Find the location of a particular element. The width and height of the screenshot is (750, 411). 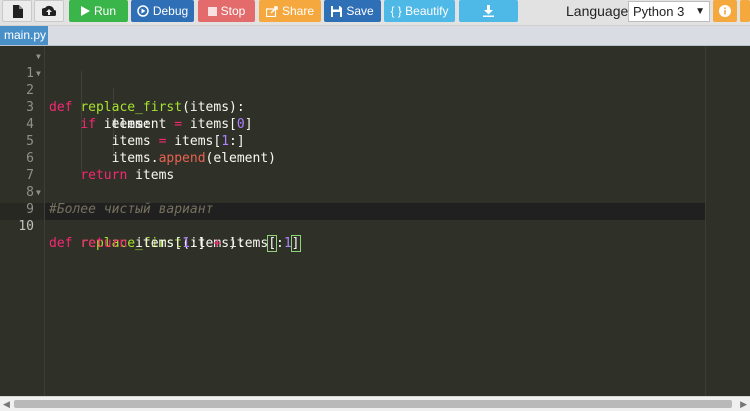

info-icon is located at coordinates (725, 11).